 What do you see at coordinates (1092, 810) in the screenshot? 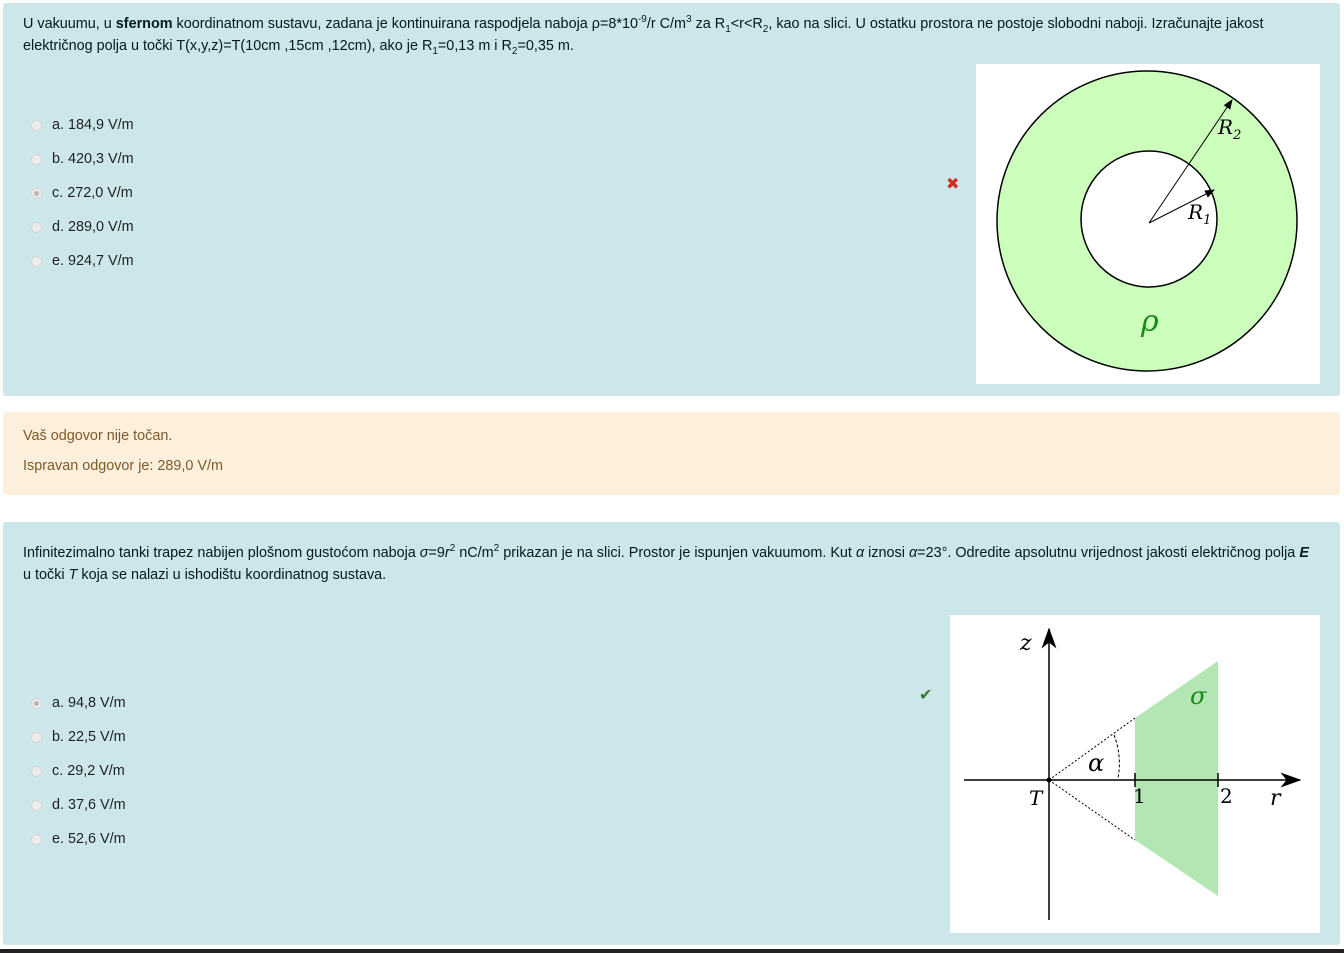
I see `ray-lower` at bounding box center [1092, 810].